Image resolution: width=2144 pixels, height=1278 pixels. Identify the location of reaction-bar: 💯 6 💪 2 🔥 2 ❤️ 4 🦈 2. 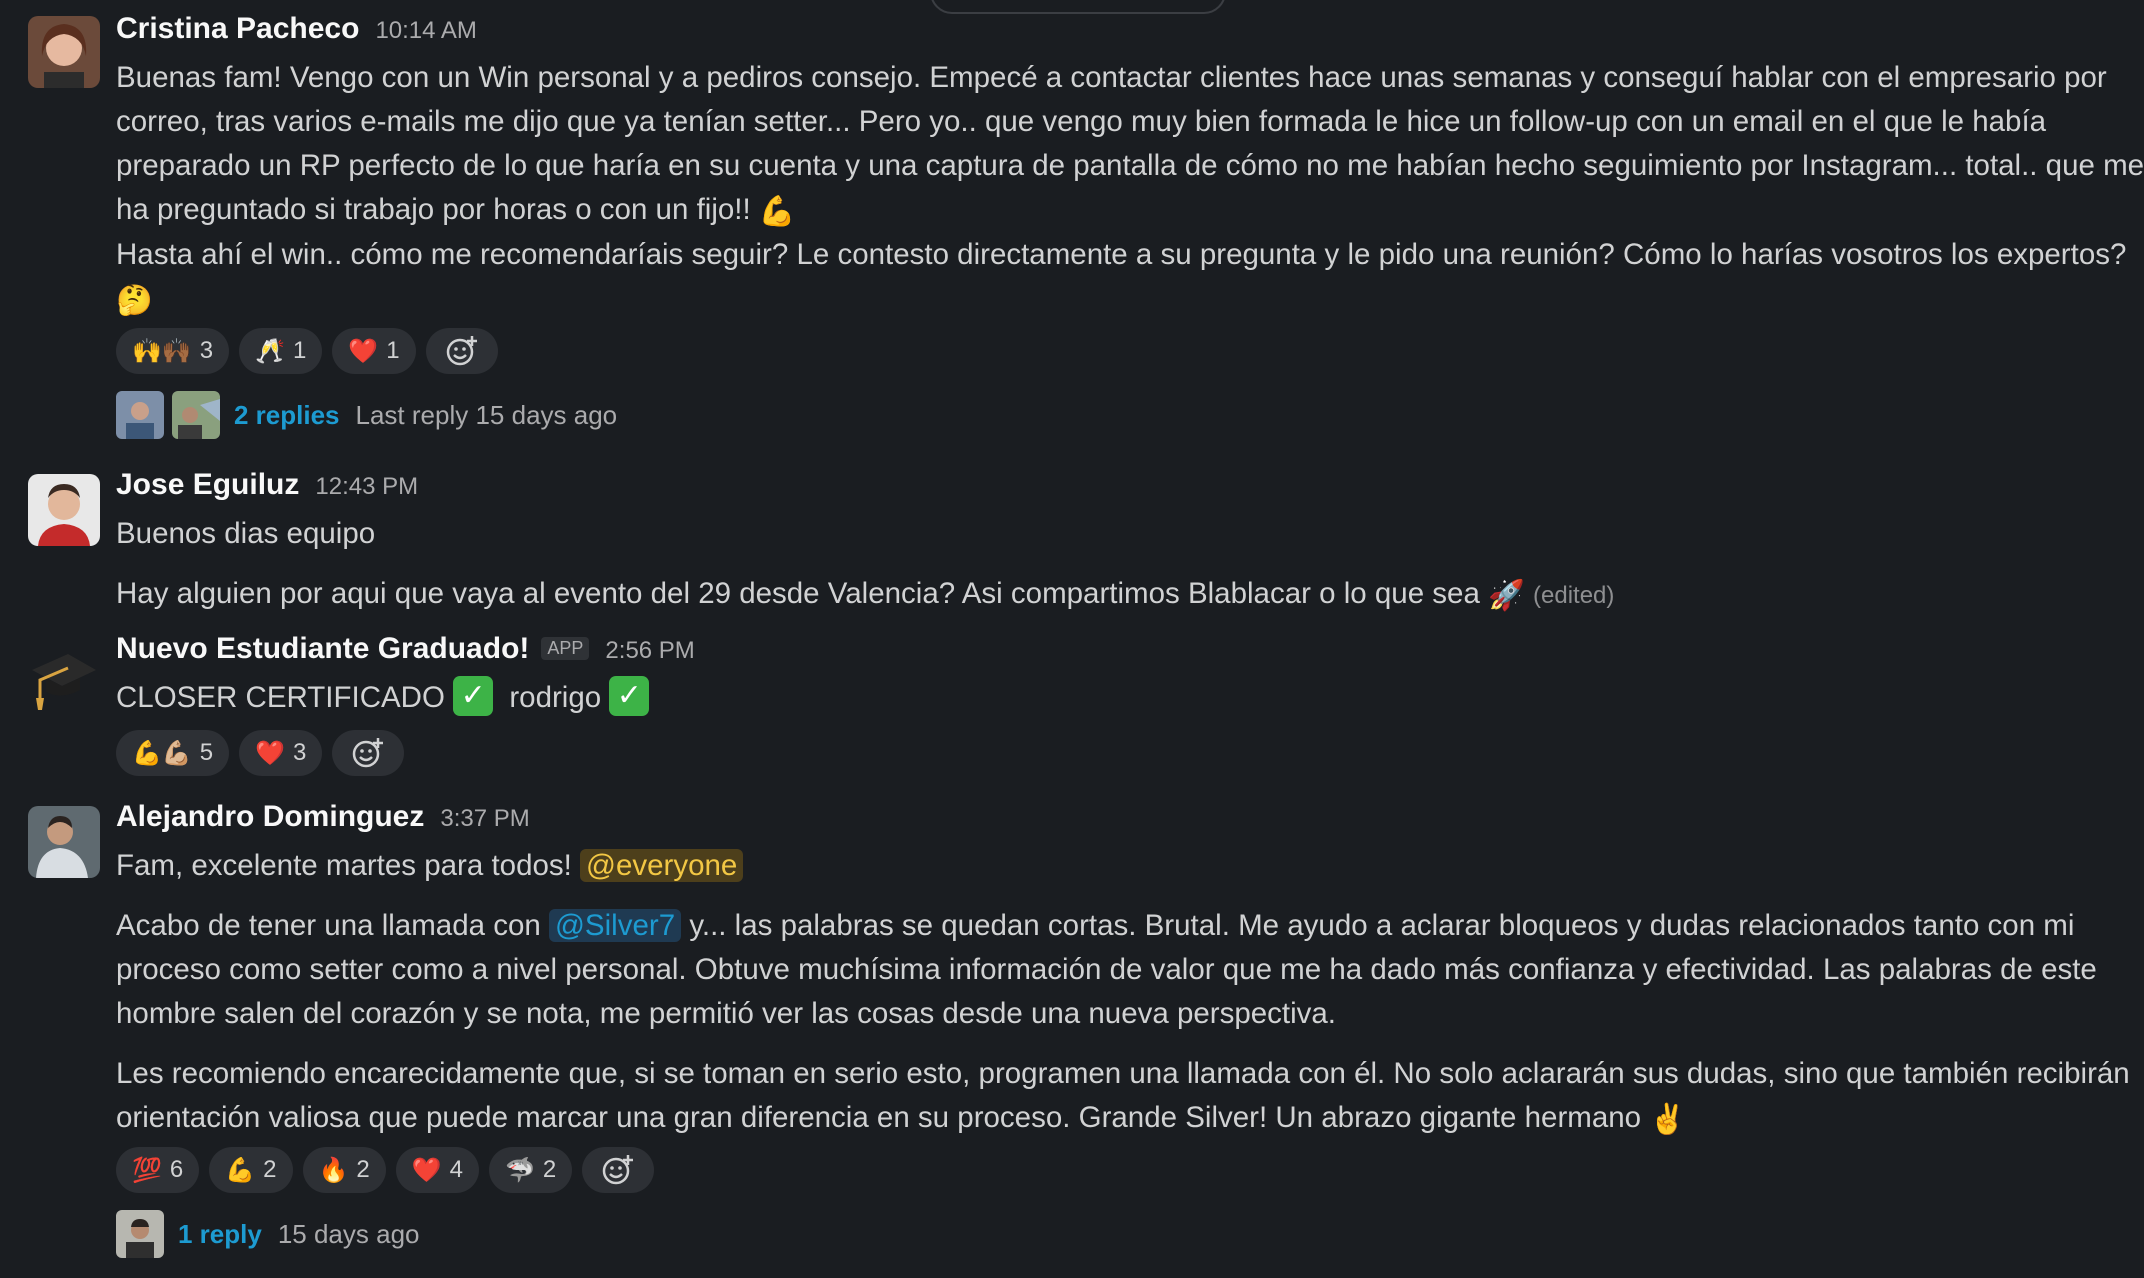
(1125, 1170).